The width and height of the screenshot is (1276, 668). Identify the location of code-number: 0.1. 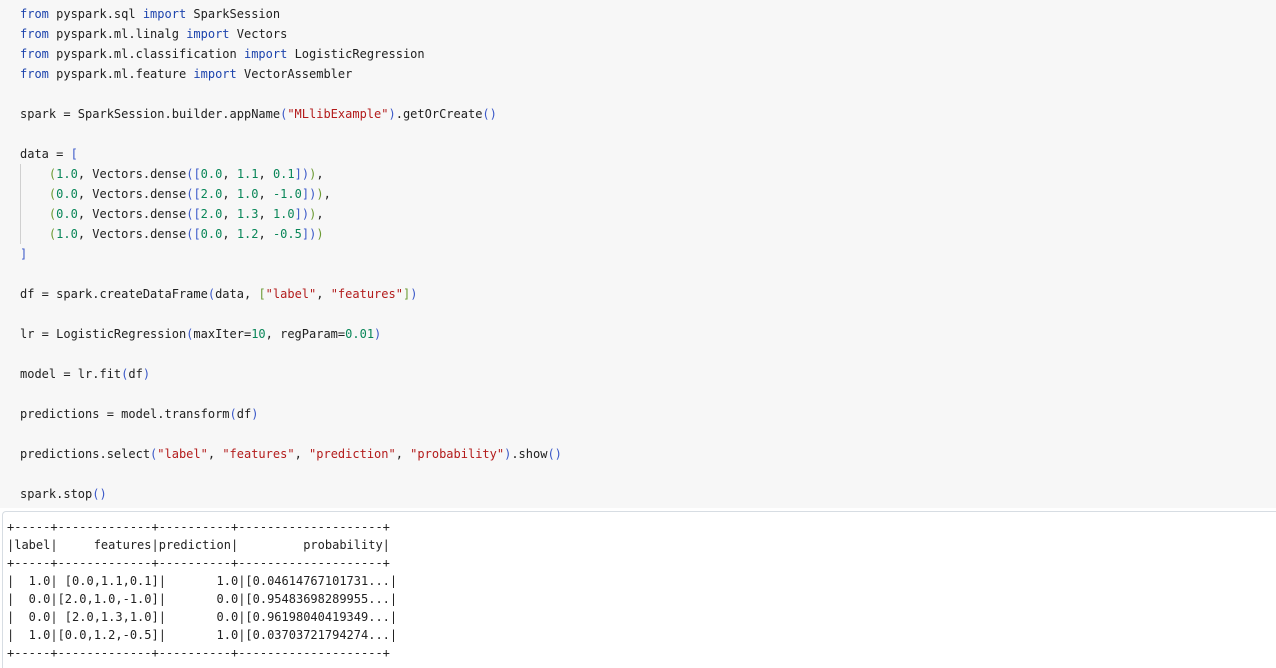
(283, 174).